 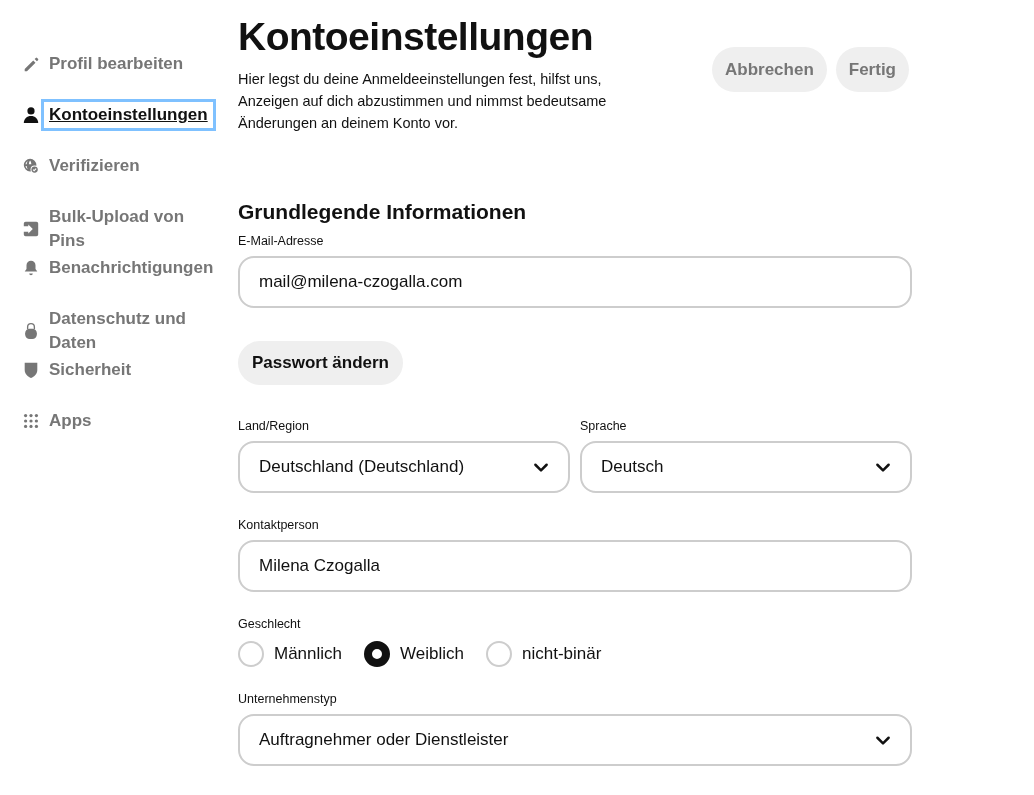 I want to click on person-icon, so click(x=31, y=115).